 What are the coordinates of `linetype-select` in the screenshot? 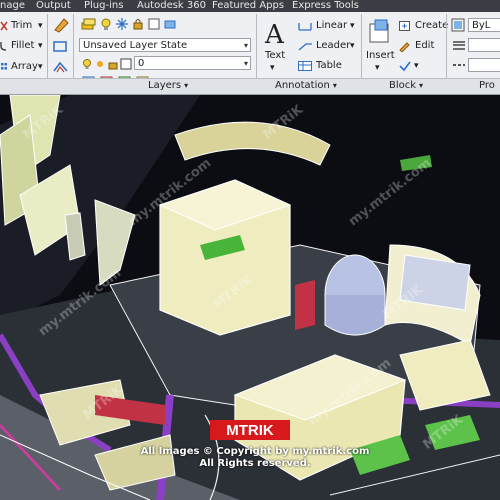 It's located at (484, 65).